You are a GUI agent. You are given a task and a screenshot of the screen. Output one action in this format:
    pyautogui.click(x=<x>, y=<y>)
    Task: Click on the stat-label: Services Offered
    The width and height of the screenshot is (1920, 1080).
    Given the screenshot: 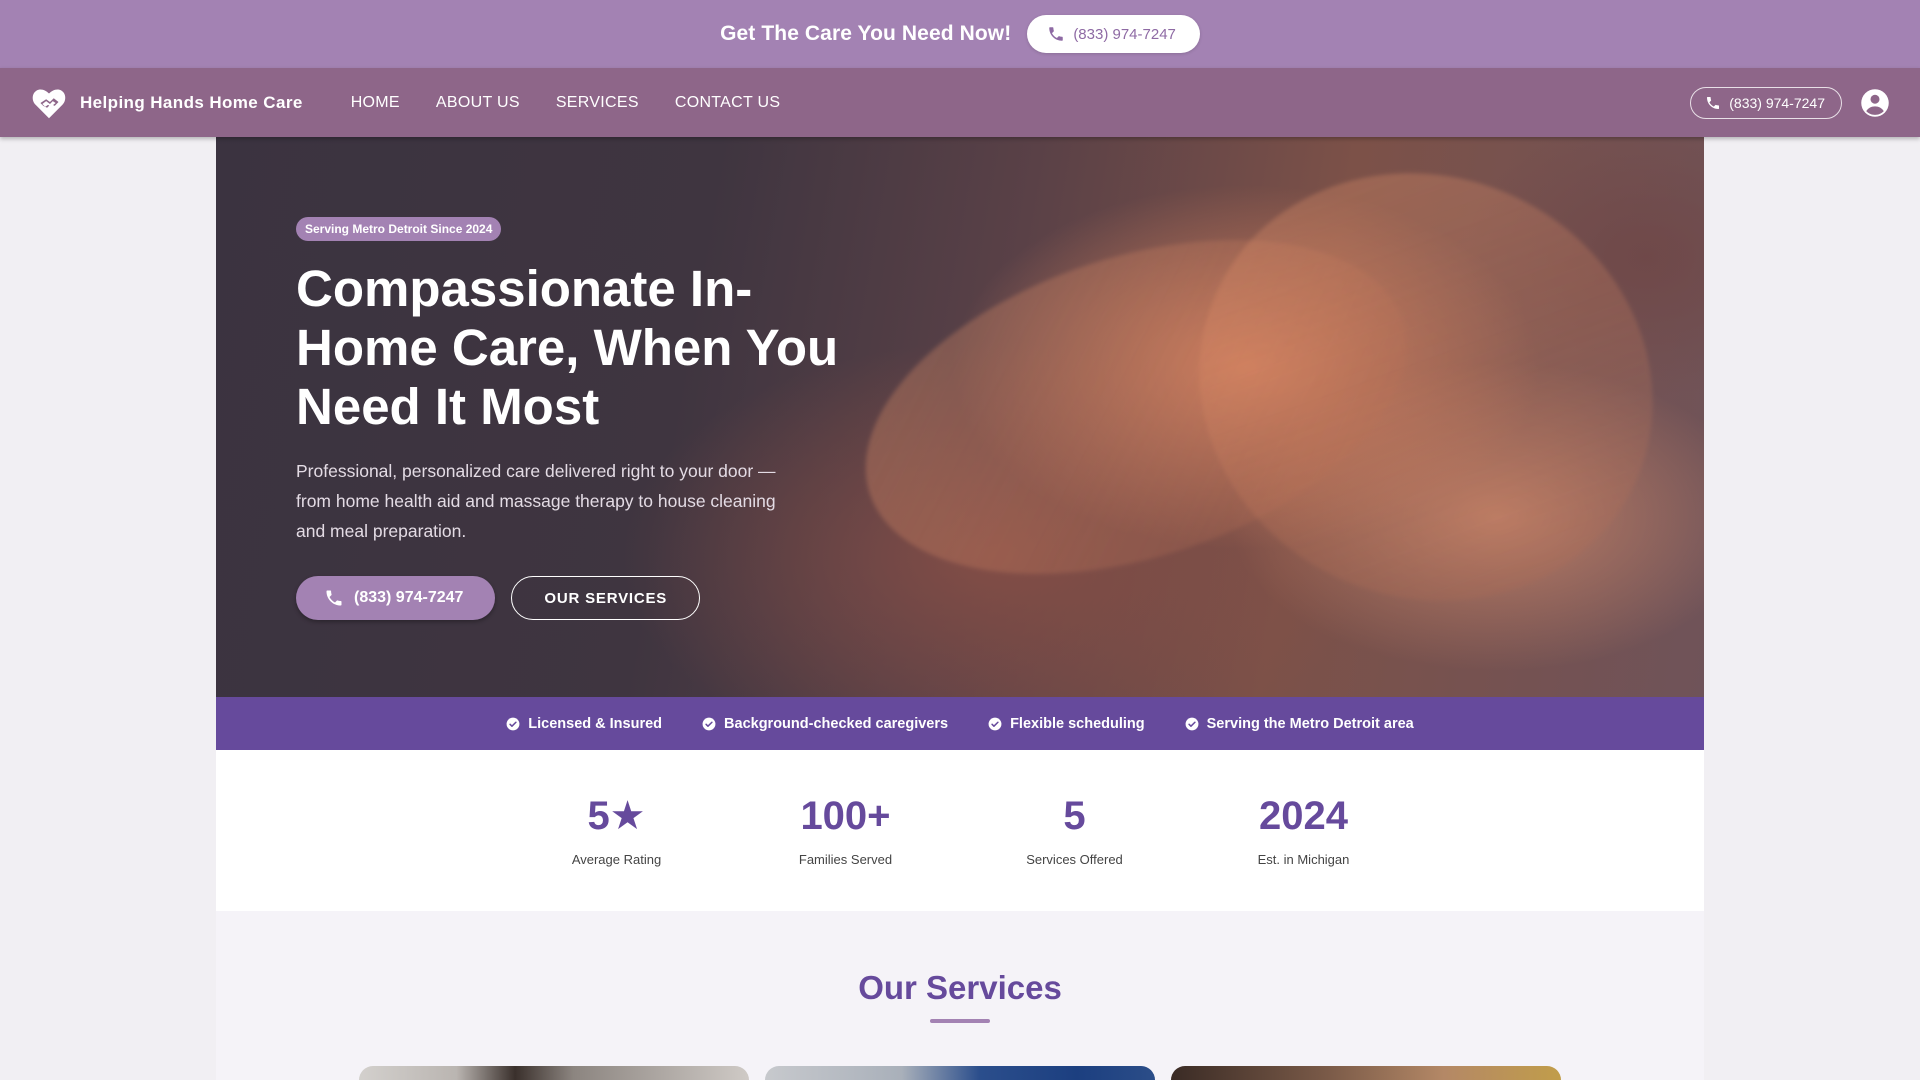 What is the action you would take?
    pyautogui.click(x=1074, y=859)
    